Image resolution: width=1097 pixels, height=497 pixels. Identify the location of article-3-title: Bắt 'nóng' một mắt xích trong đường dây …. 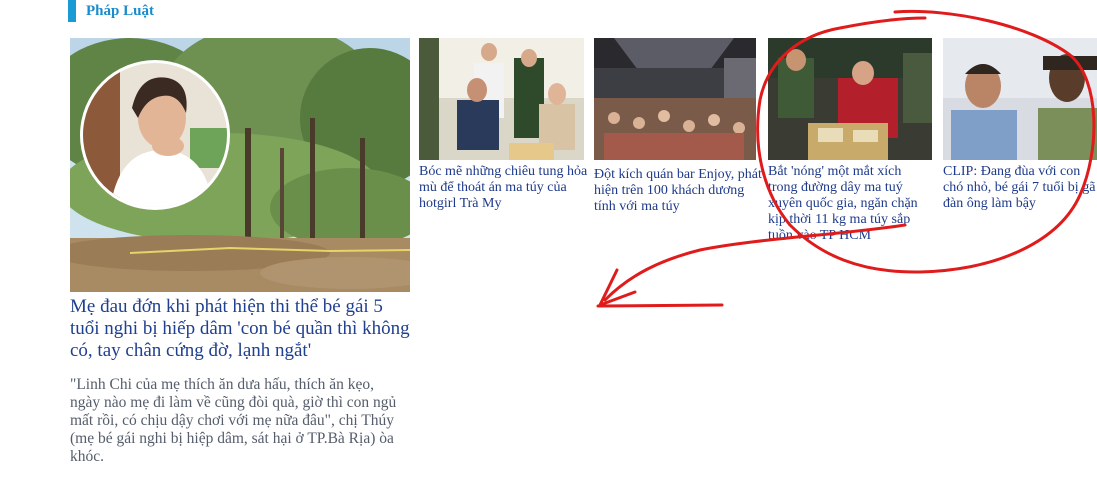
(849, 204).